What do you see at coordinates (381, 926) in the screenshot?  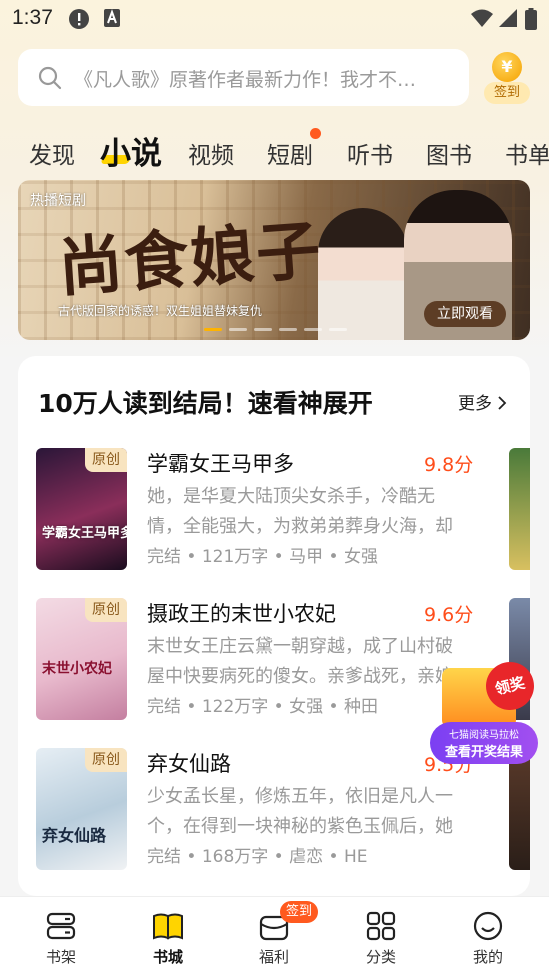 I see `category-icon` at bounding box center [381, 926].